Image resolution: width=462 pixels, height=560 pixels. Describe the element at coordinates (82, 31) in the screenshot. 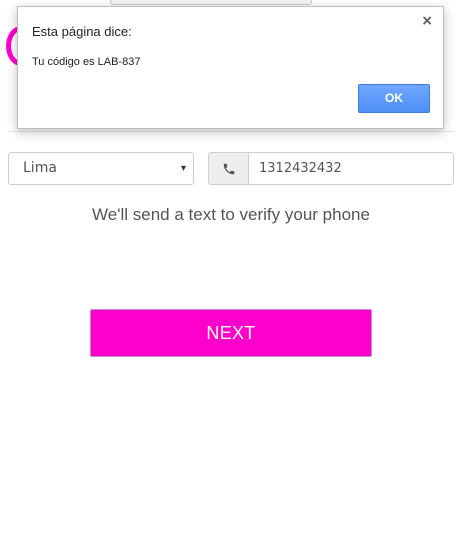

I see `dialog-title: Esta página dice:` at that location.